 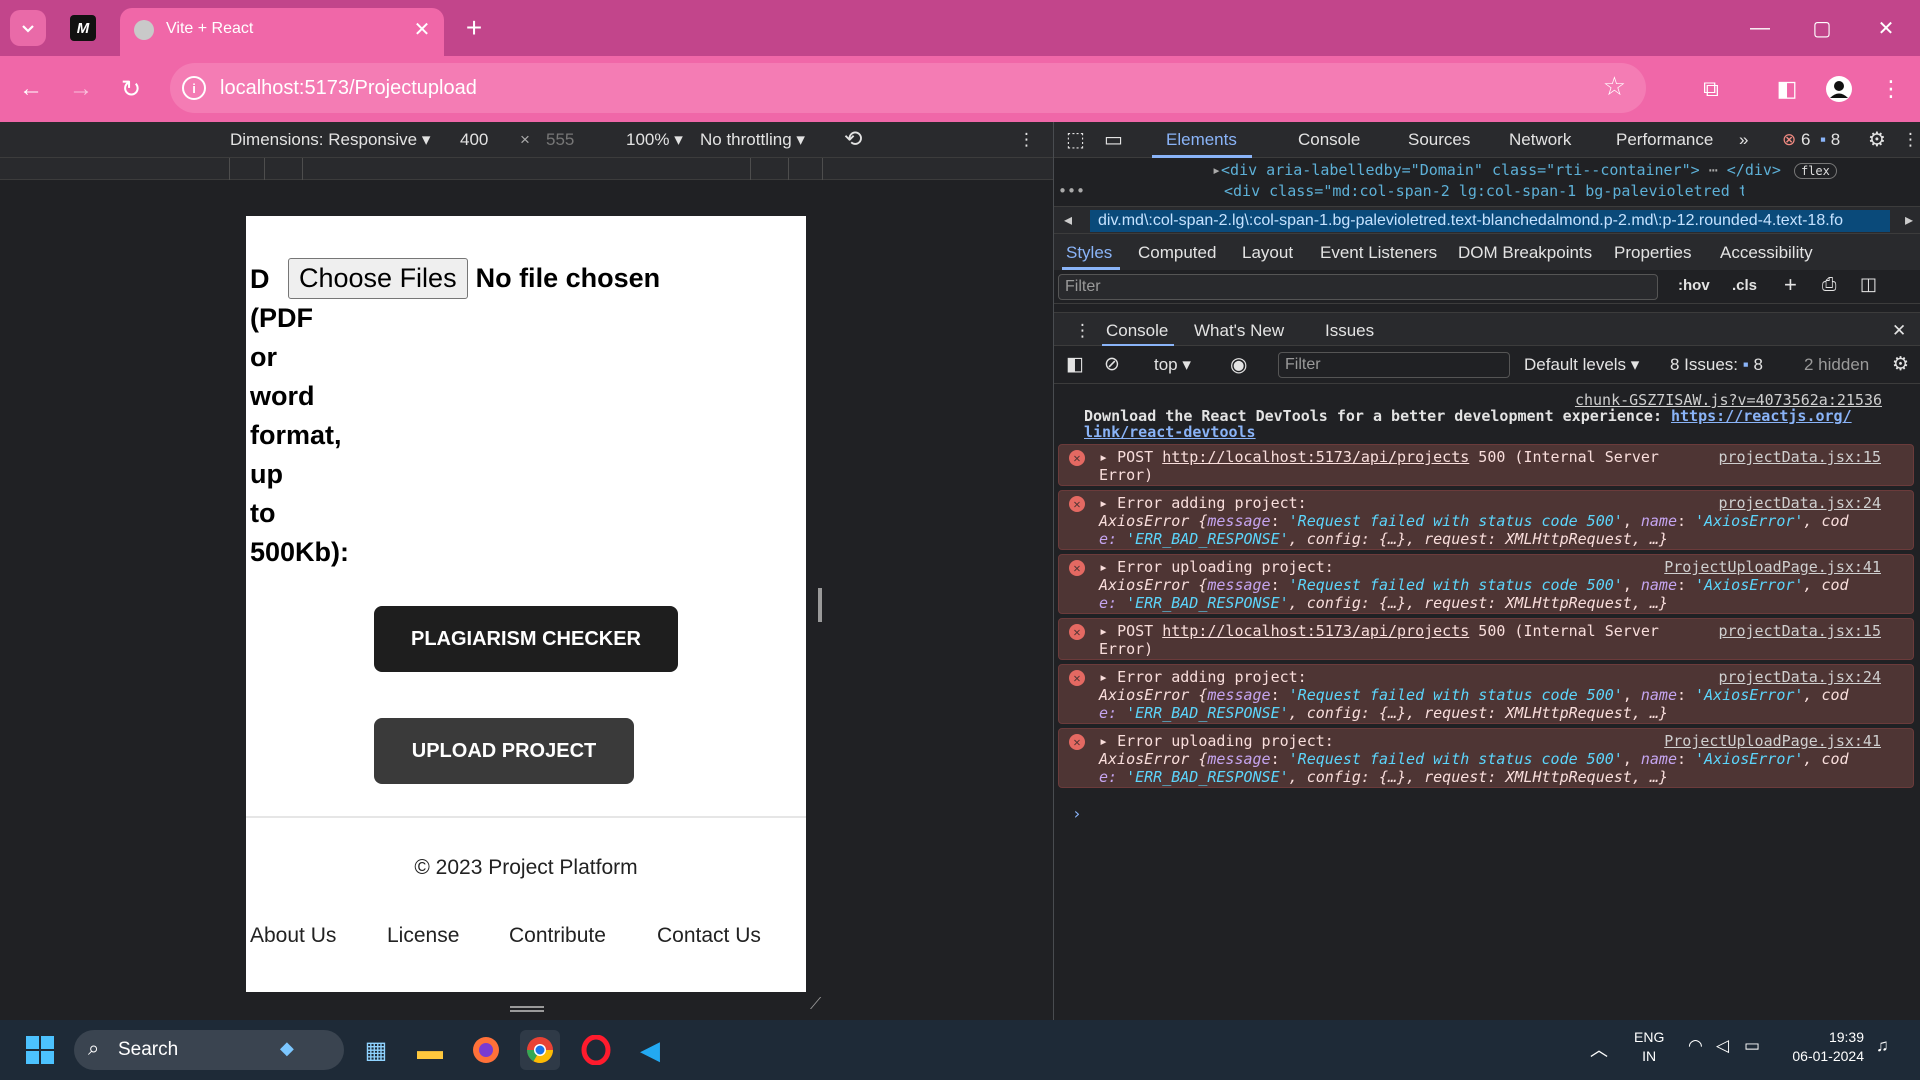 What do you see at coordinates (1787, 89) in the screenshot?
I see `side-panel-icon: ◧` at bounding box center [1787, 89].